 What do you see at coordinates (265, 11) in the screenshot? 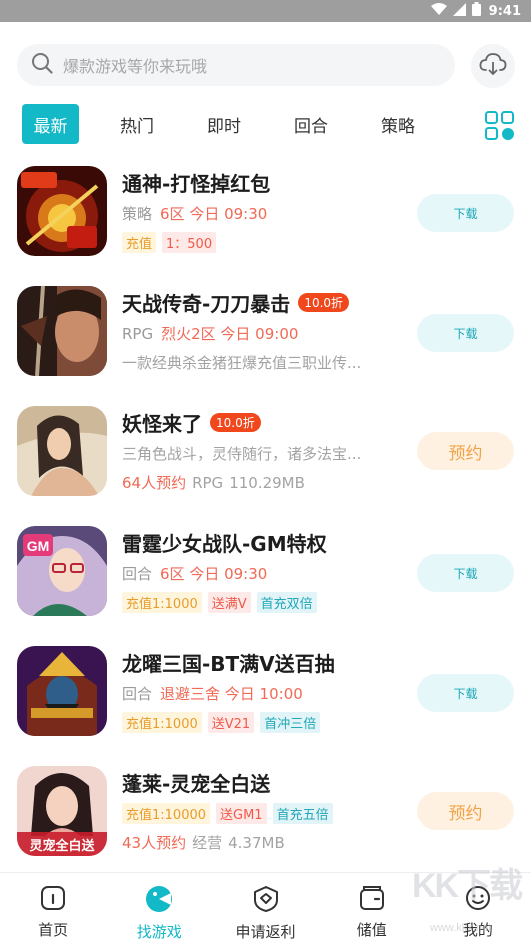
I see `status-bar: 9:41` at bounding box center [265, 11].